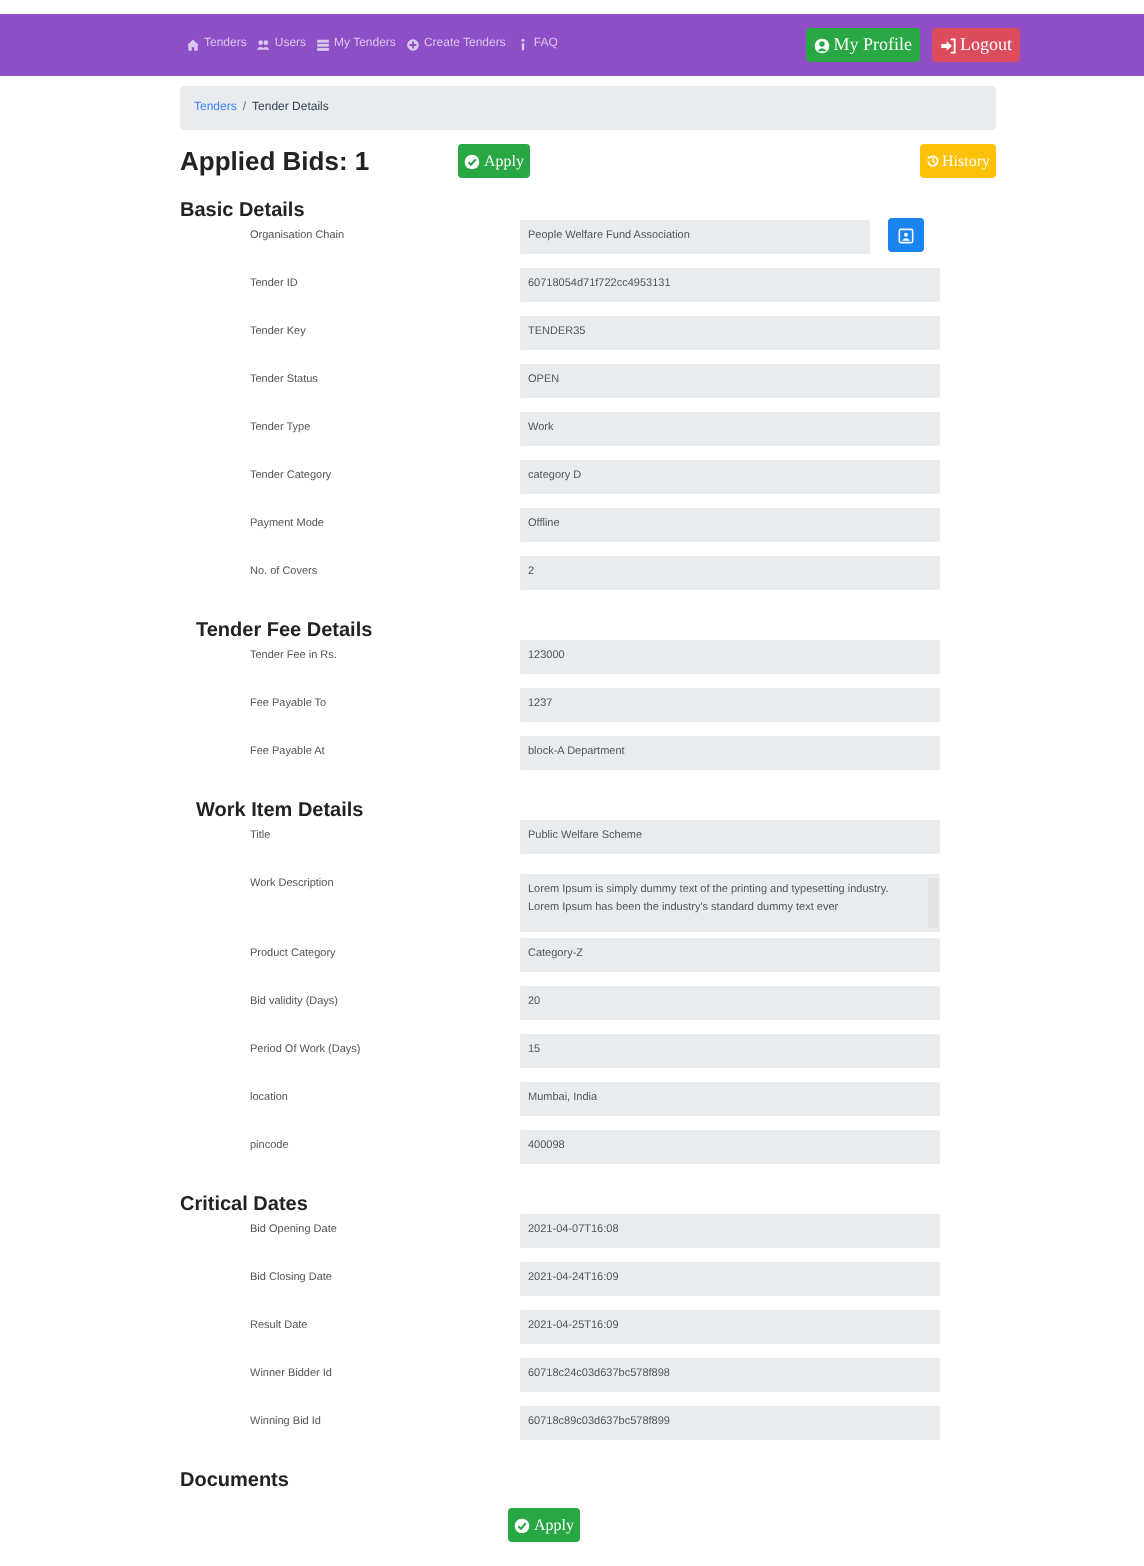 Image resolution: width=1144 pixels, height=1566 pixels. I want to click on page-heading: Applied Bids: 1, so click(276, 161).